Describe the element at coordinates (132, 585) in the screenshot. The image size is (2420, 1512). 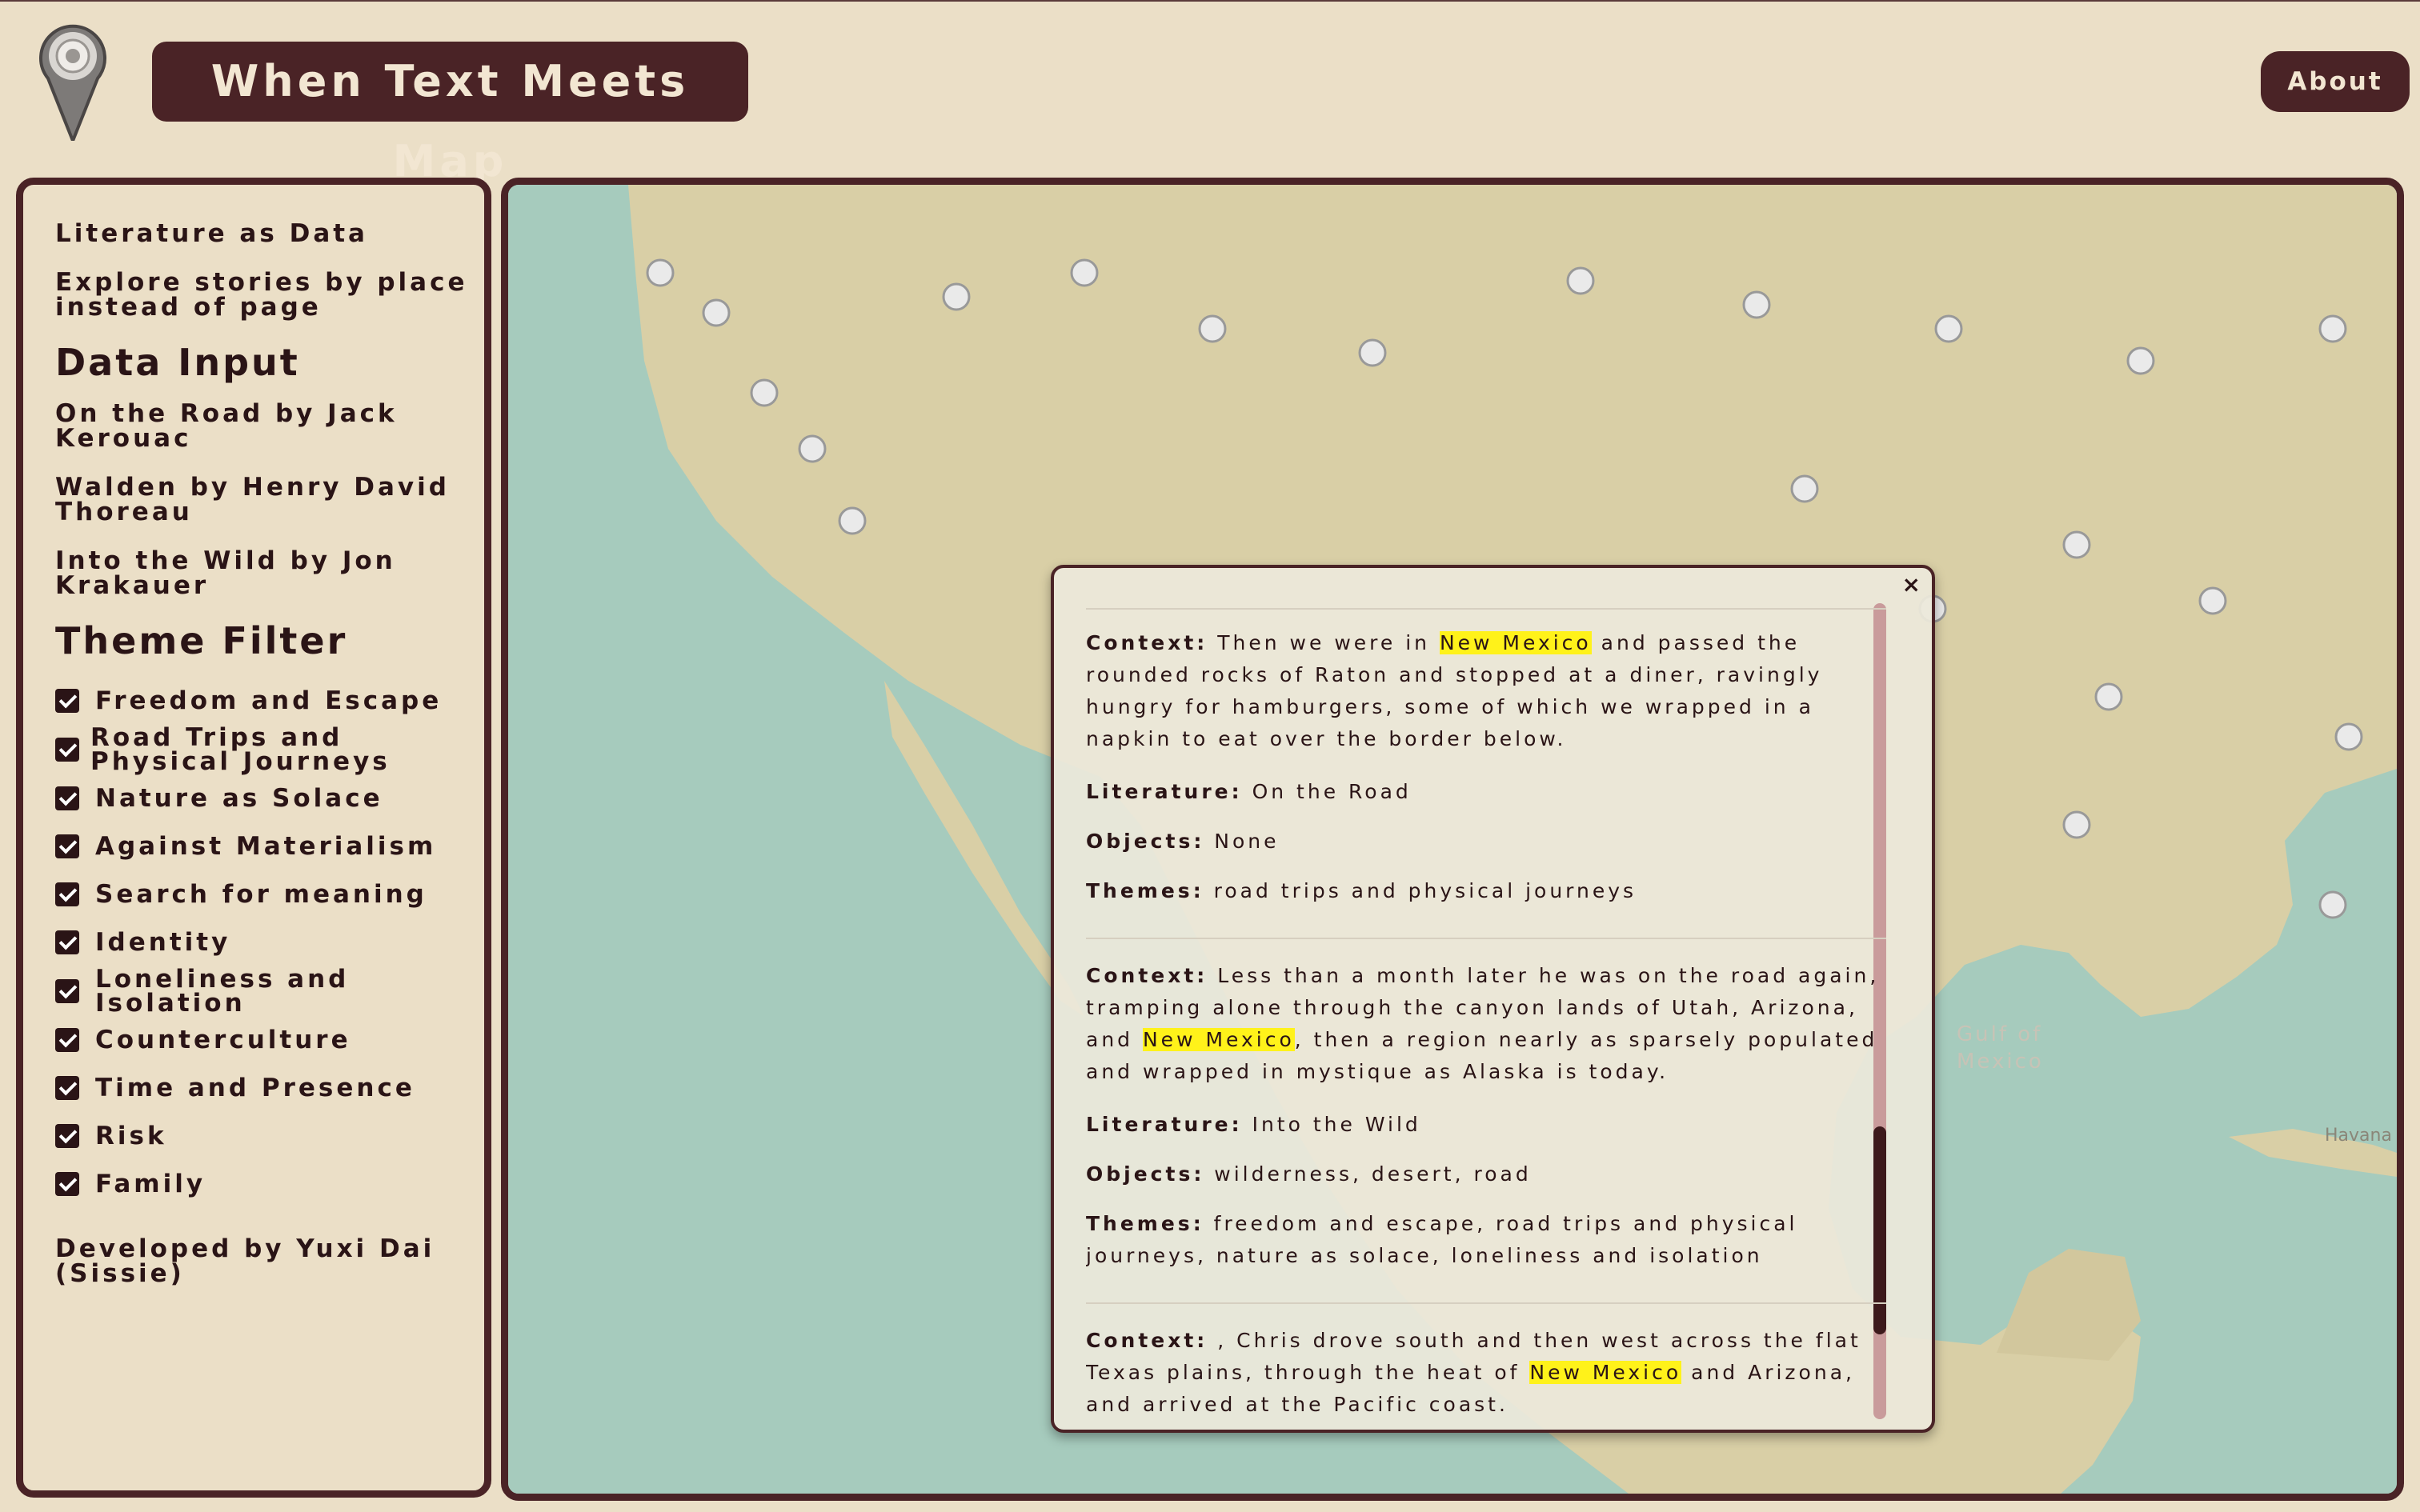
I see `book-label: Krakauer` at that location.